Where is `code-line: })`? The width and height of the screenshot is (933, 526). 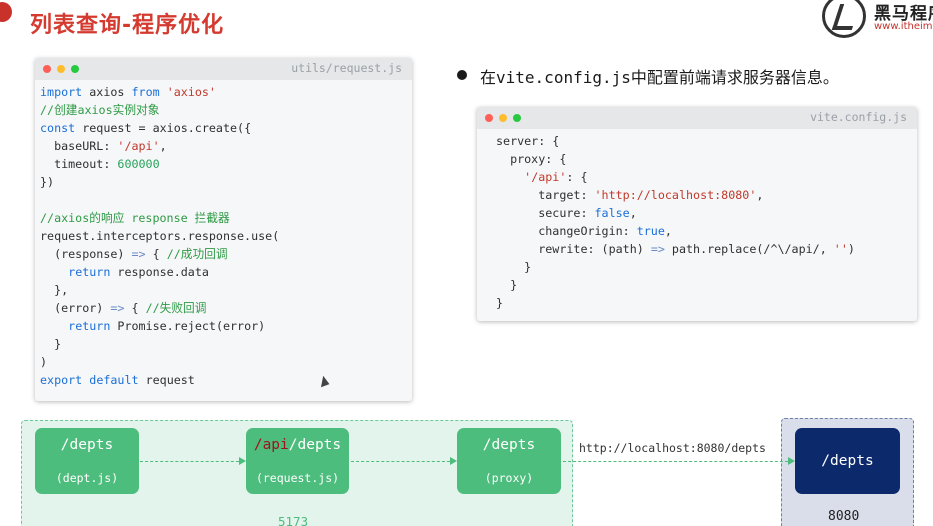
code-line: }) is located at coordinates (226, 182).